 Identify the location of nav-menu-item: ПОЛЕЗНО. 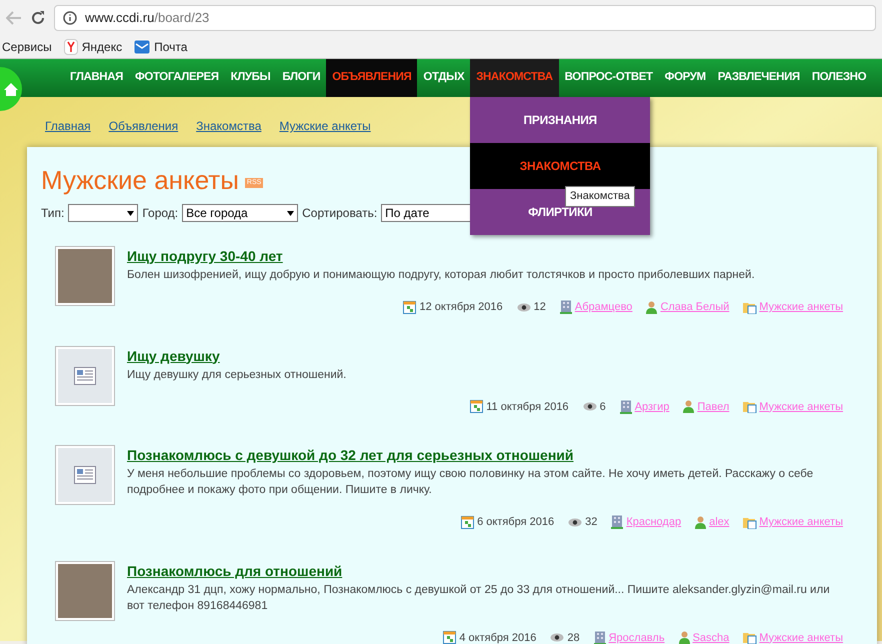
(839, 78).